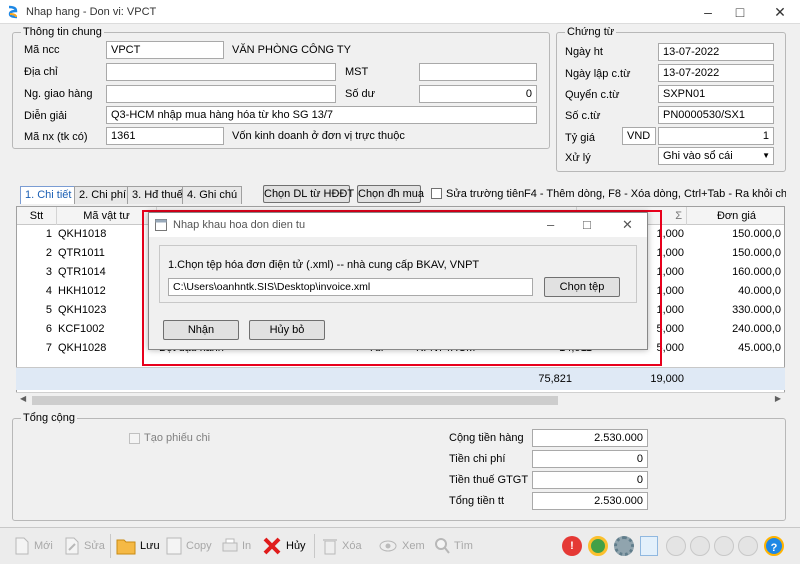 The height and width of the screenshot is (564, 800). I want to click on cell-ma-vat-tu: KCF1002, so click(106, 329).